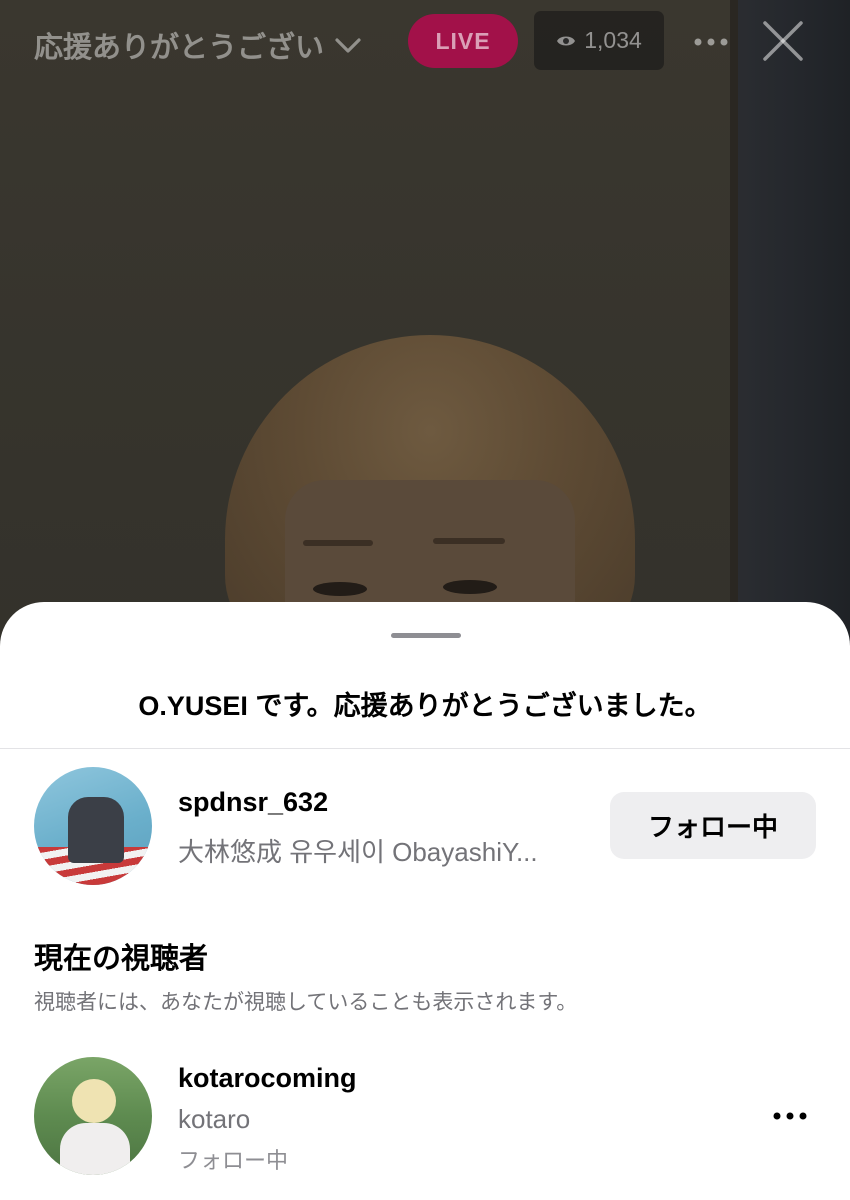  Describe the element at coordinates (253, 802) in the screenshot. I see `host-username: spdnsr_632` at that location.